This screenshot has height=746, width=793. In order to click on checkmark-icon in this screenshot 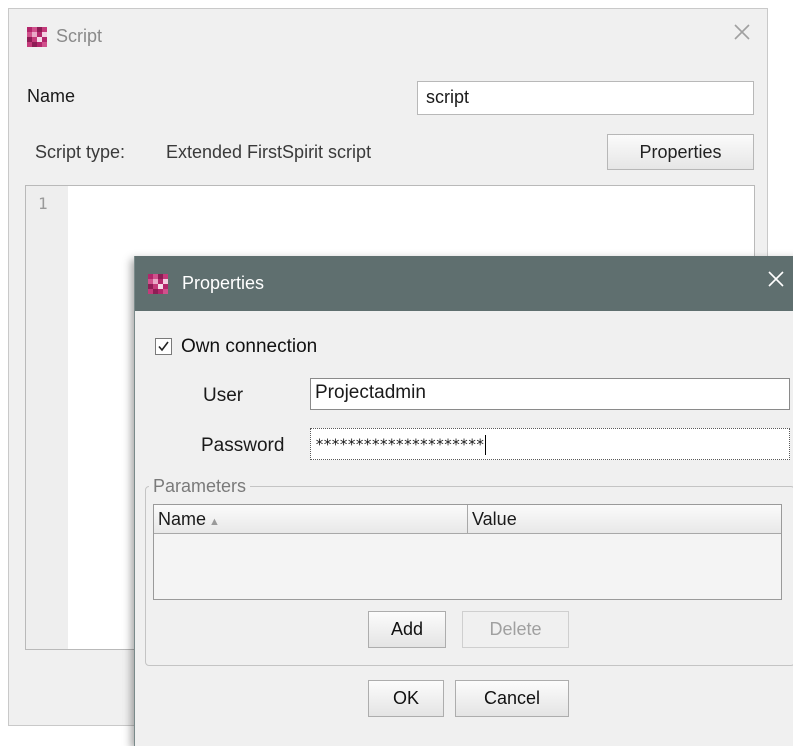, I will do `click(163, 346)`.